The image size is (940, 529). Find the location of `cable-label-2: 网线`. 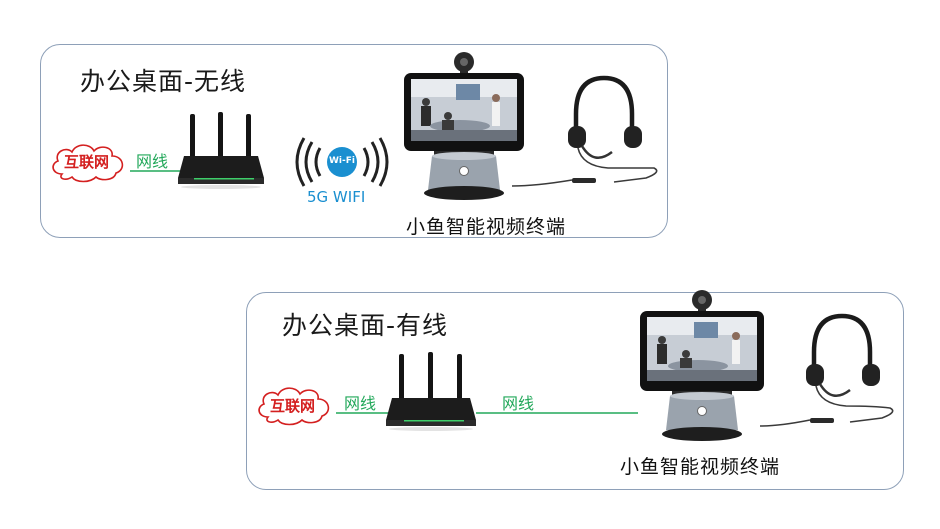

cable-label-2: 网线 is located at coordinates (518, 403).